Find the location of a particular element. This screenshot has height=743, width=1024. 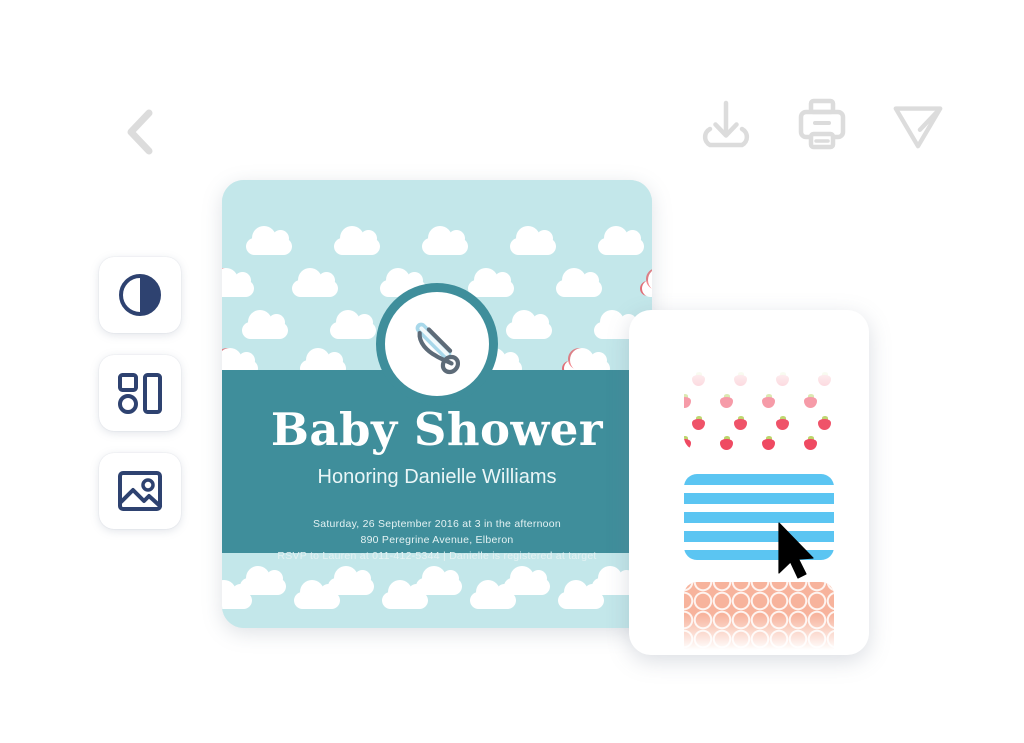

pattern-swatch-blue-stripes is located at coordinates (759, 517).